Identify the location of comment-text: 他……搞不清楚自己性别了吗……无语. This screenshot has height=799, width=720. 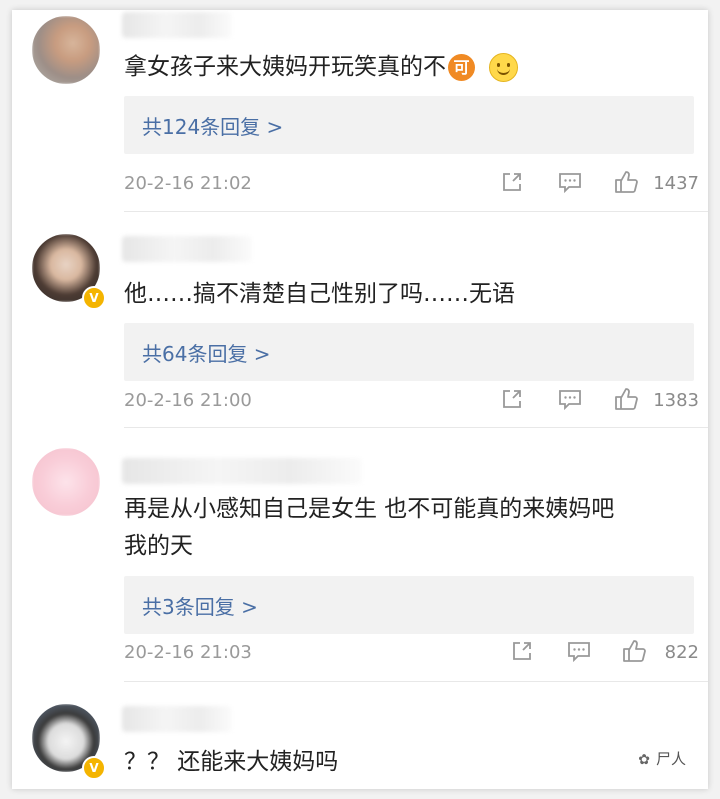
(319, 294).